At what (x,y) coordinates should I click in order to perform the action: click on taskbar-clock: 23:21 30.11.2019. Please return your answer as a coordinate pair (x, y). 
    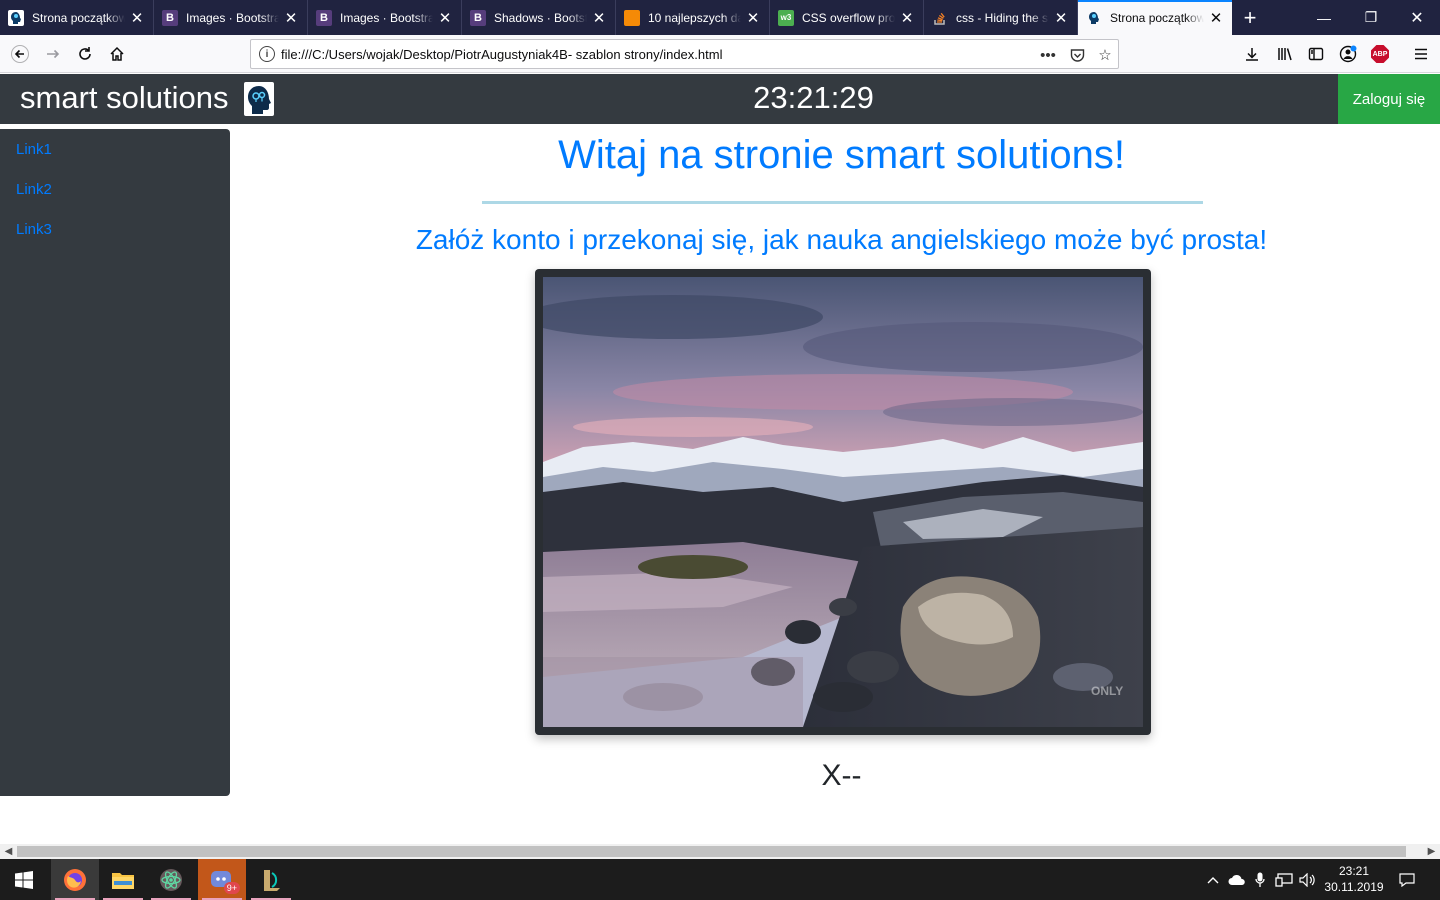
    Looking at the image, I should click on (1354, 879).